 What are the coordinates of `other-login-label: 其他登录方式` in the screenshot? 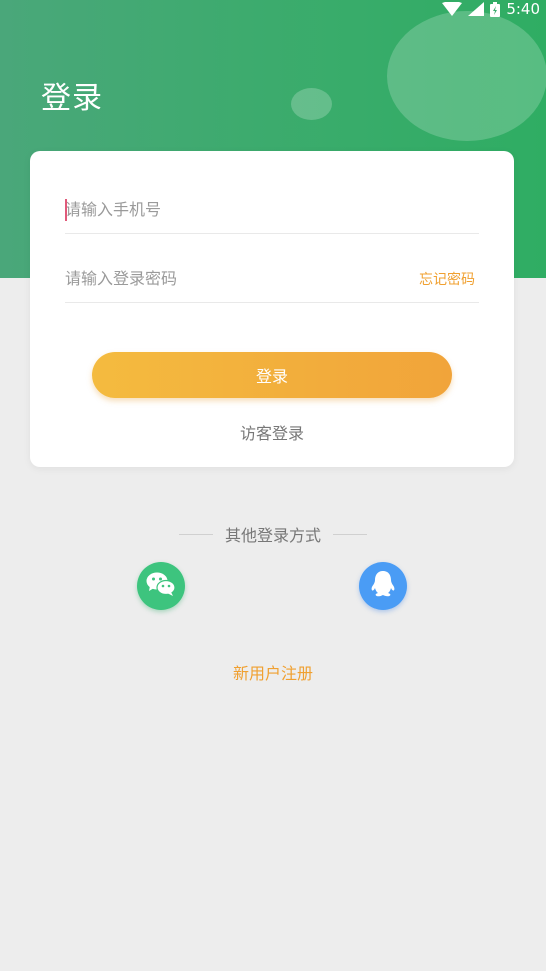 It's located at (272, 535).